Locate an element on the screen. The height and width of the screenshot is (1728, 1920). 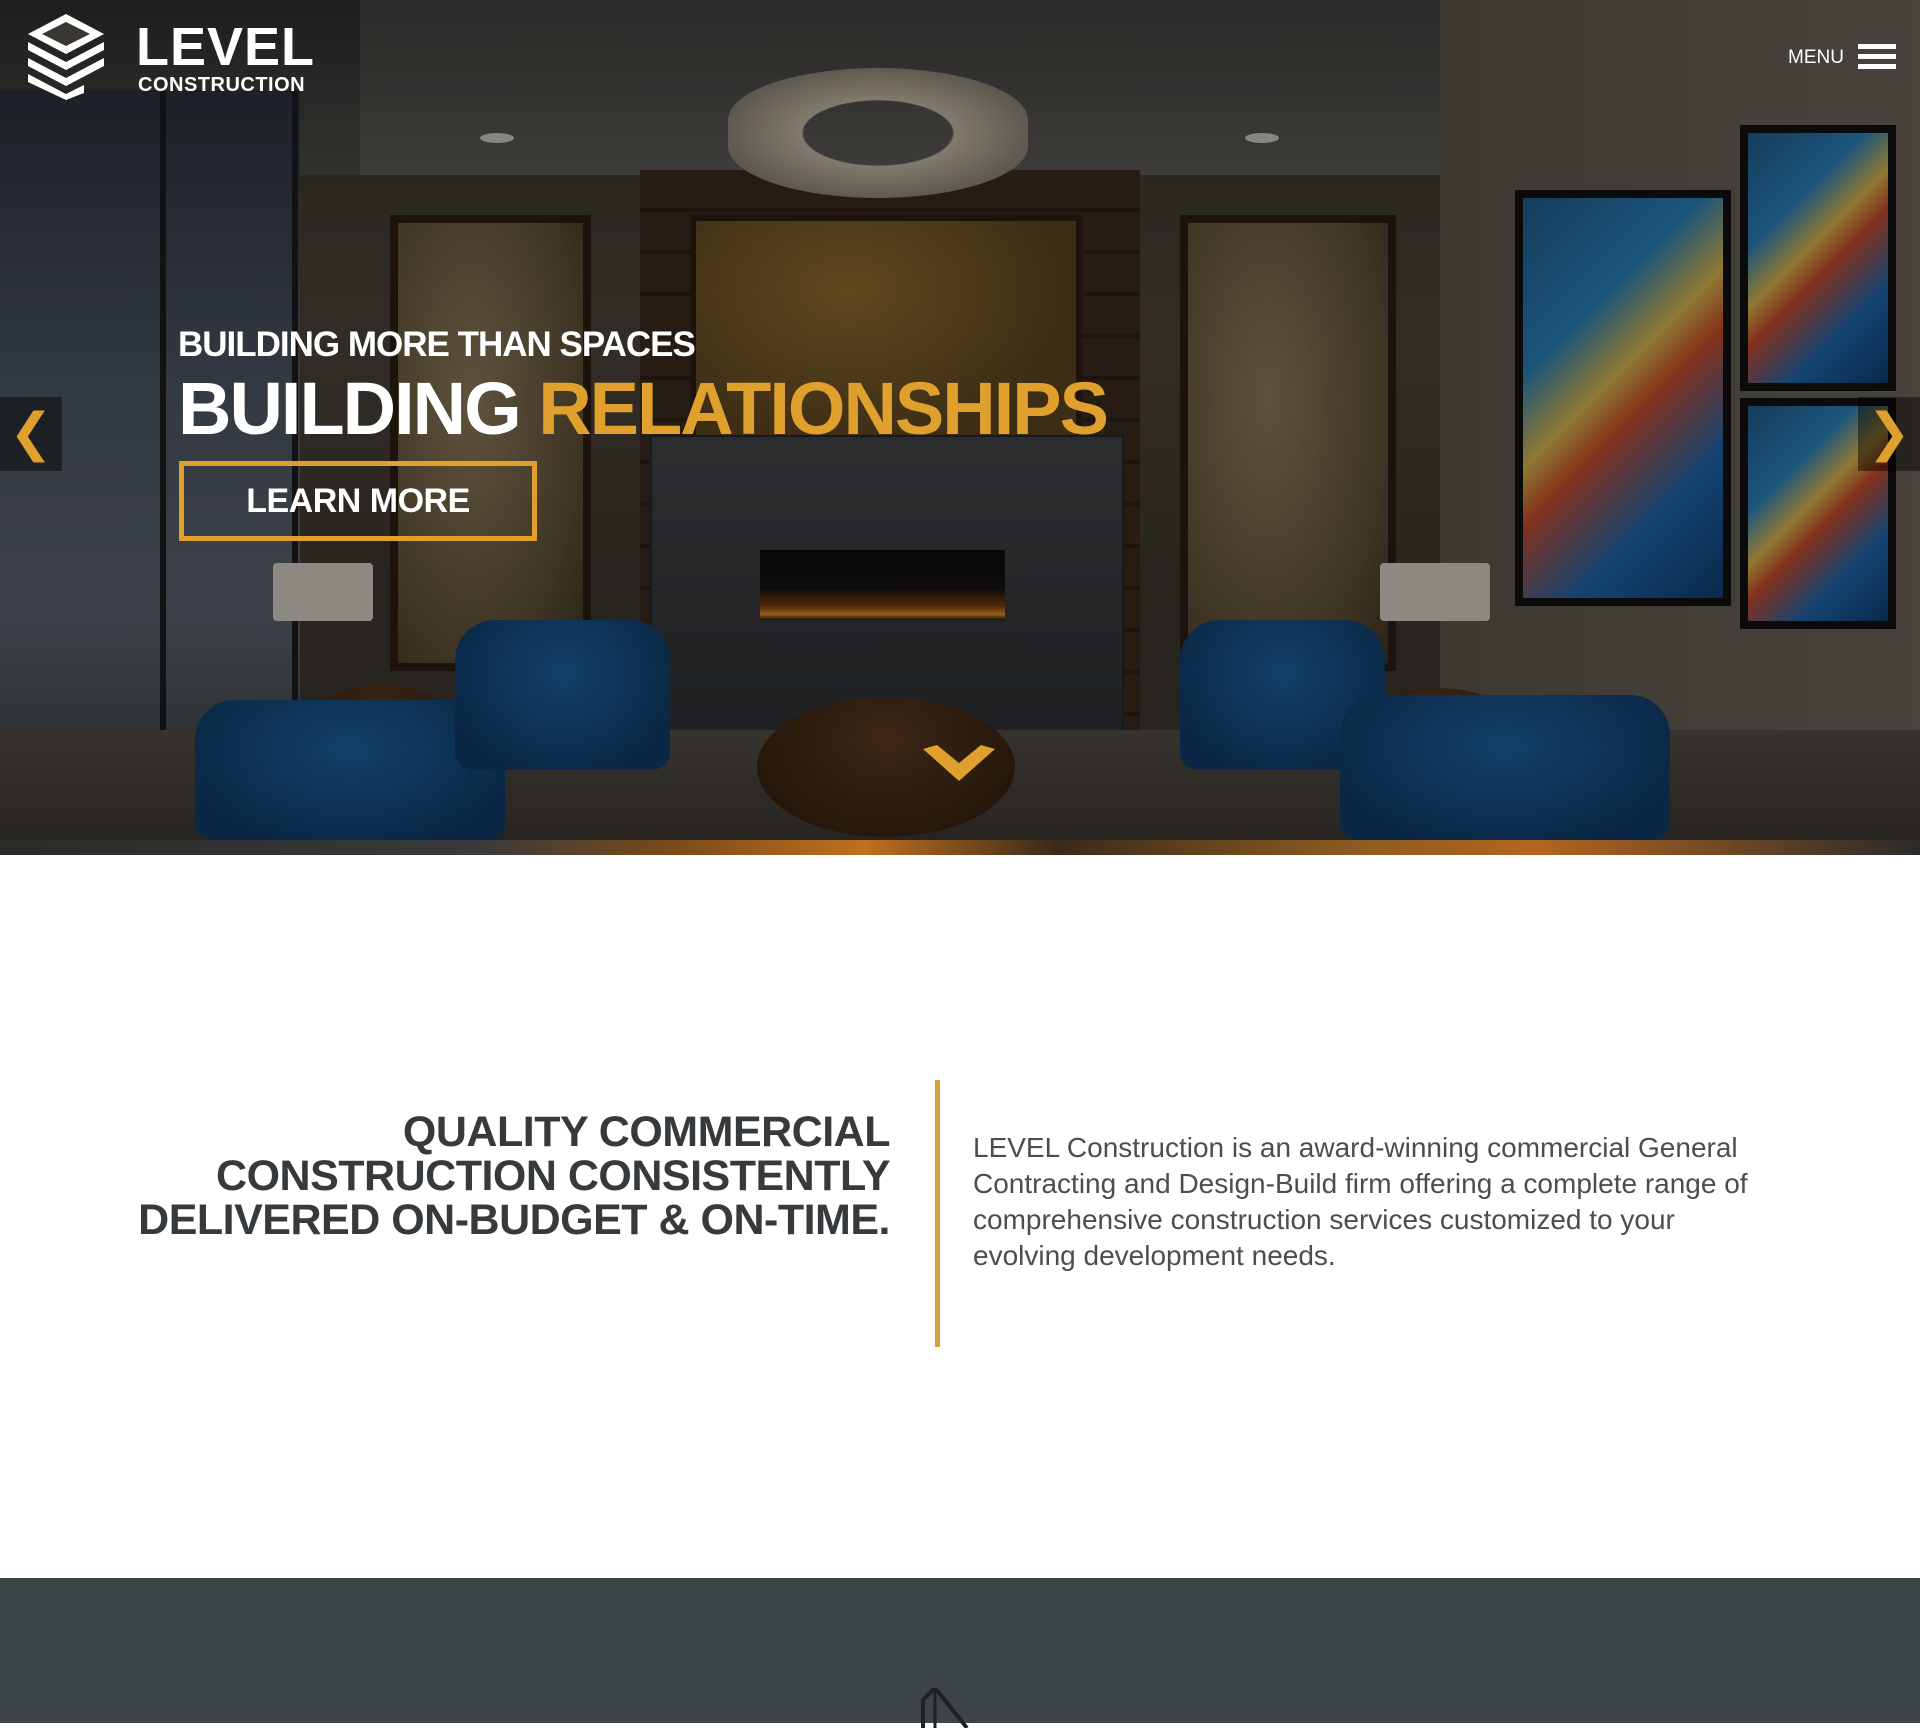
building-icon is located at coordinates (945, 1708).